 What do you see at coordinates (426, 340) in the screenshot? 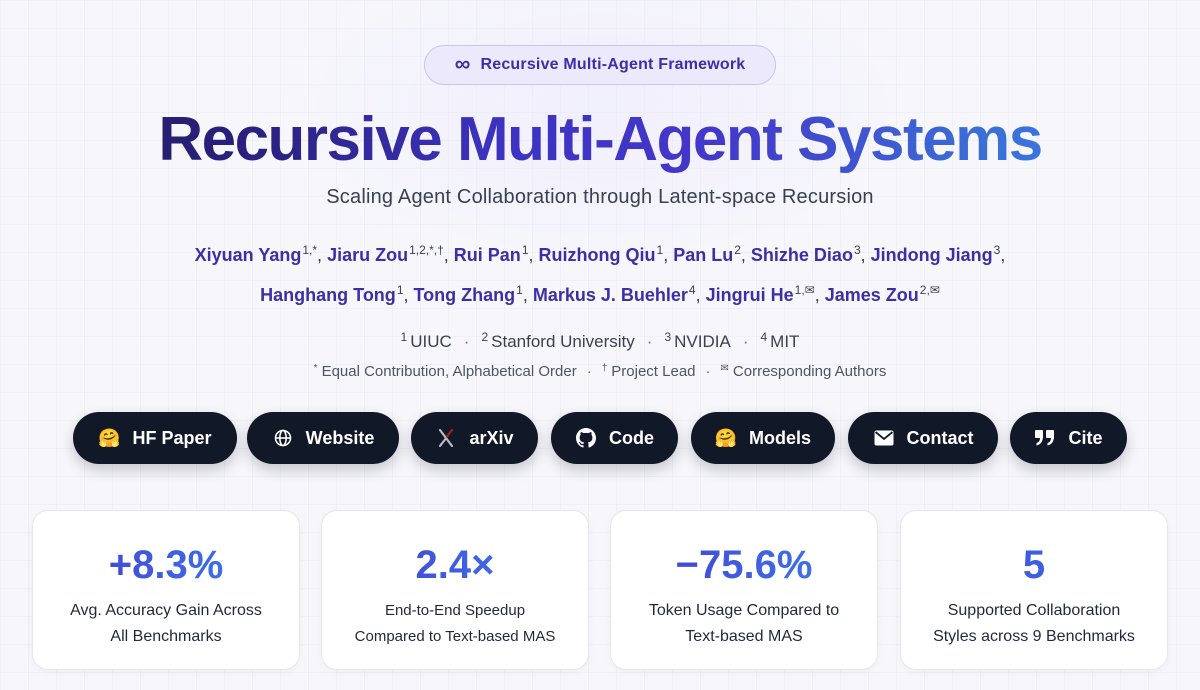
I see `affiliation: 1 UIUC` at bounding box center [426, 340].